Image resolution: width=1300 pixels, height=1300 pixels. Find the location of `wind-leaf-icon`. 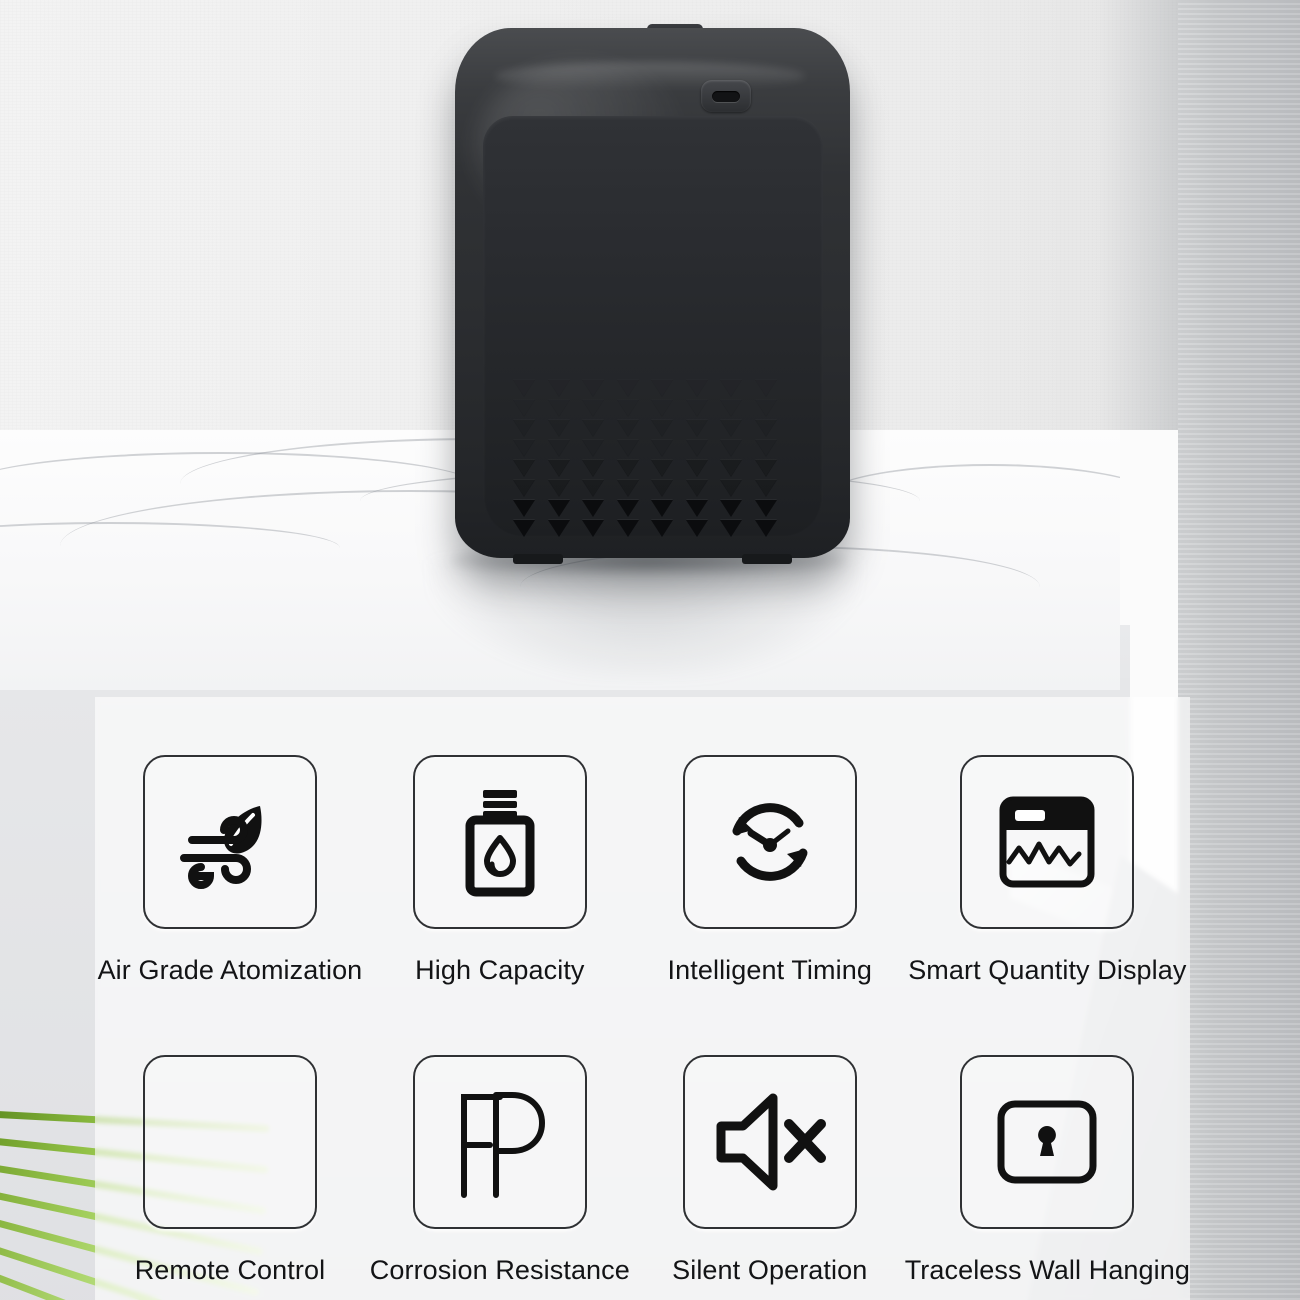

wind-leaf-icon is located at coordinates (229, 842).